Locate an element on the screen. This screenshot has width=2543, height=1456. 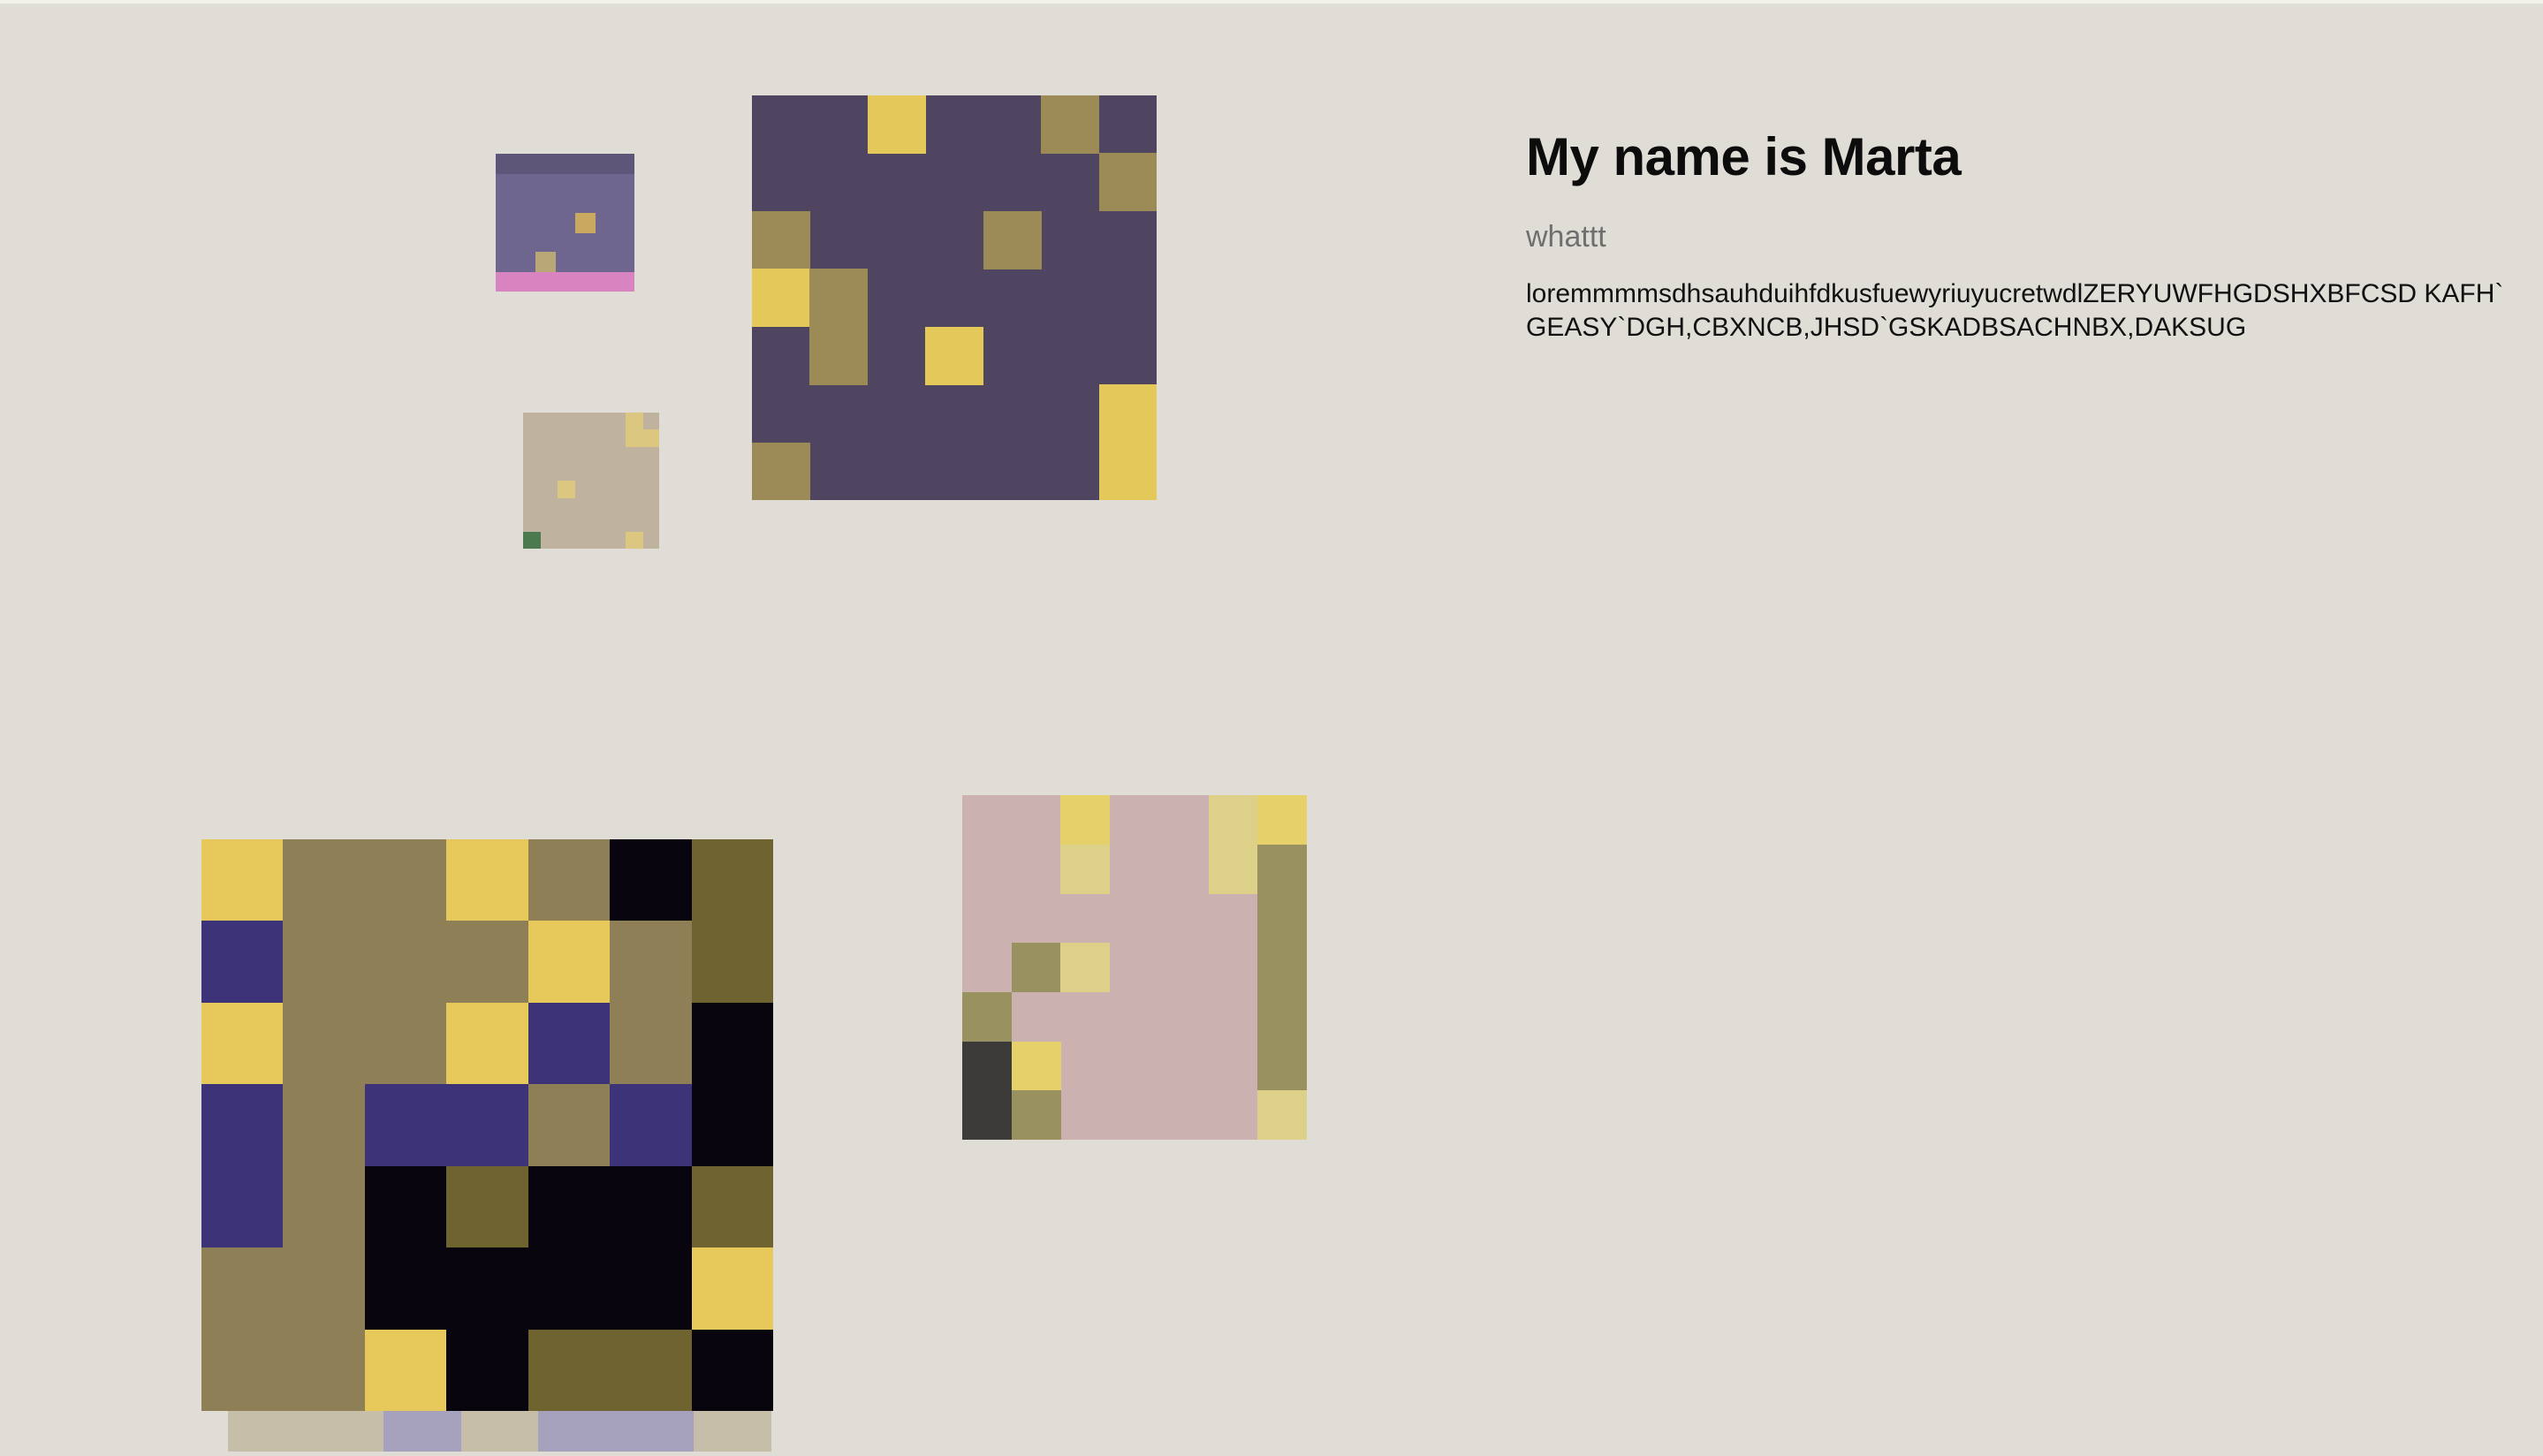
pixel-tile-photo-pink is located at coordinates (1134, 967).